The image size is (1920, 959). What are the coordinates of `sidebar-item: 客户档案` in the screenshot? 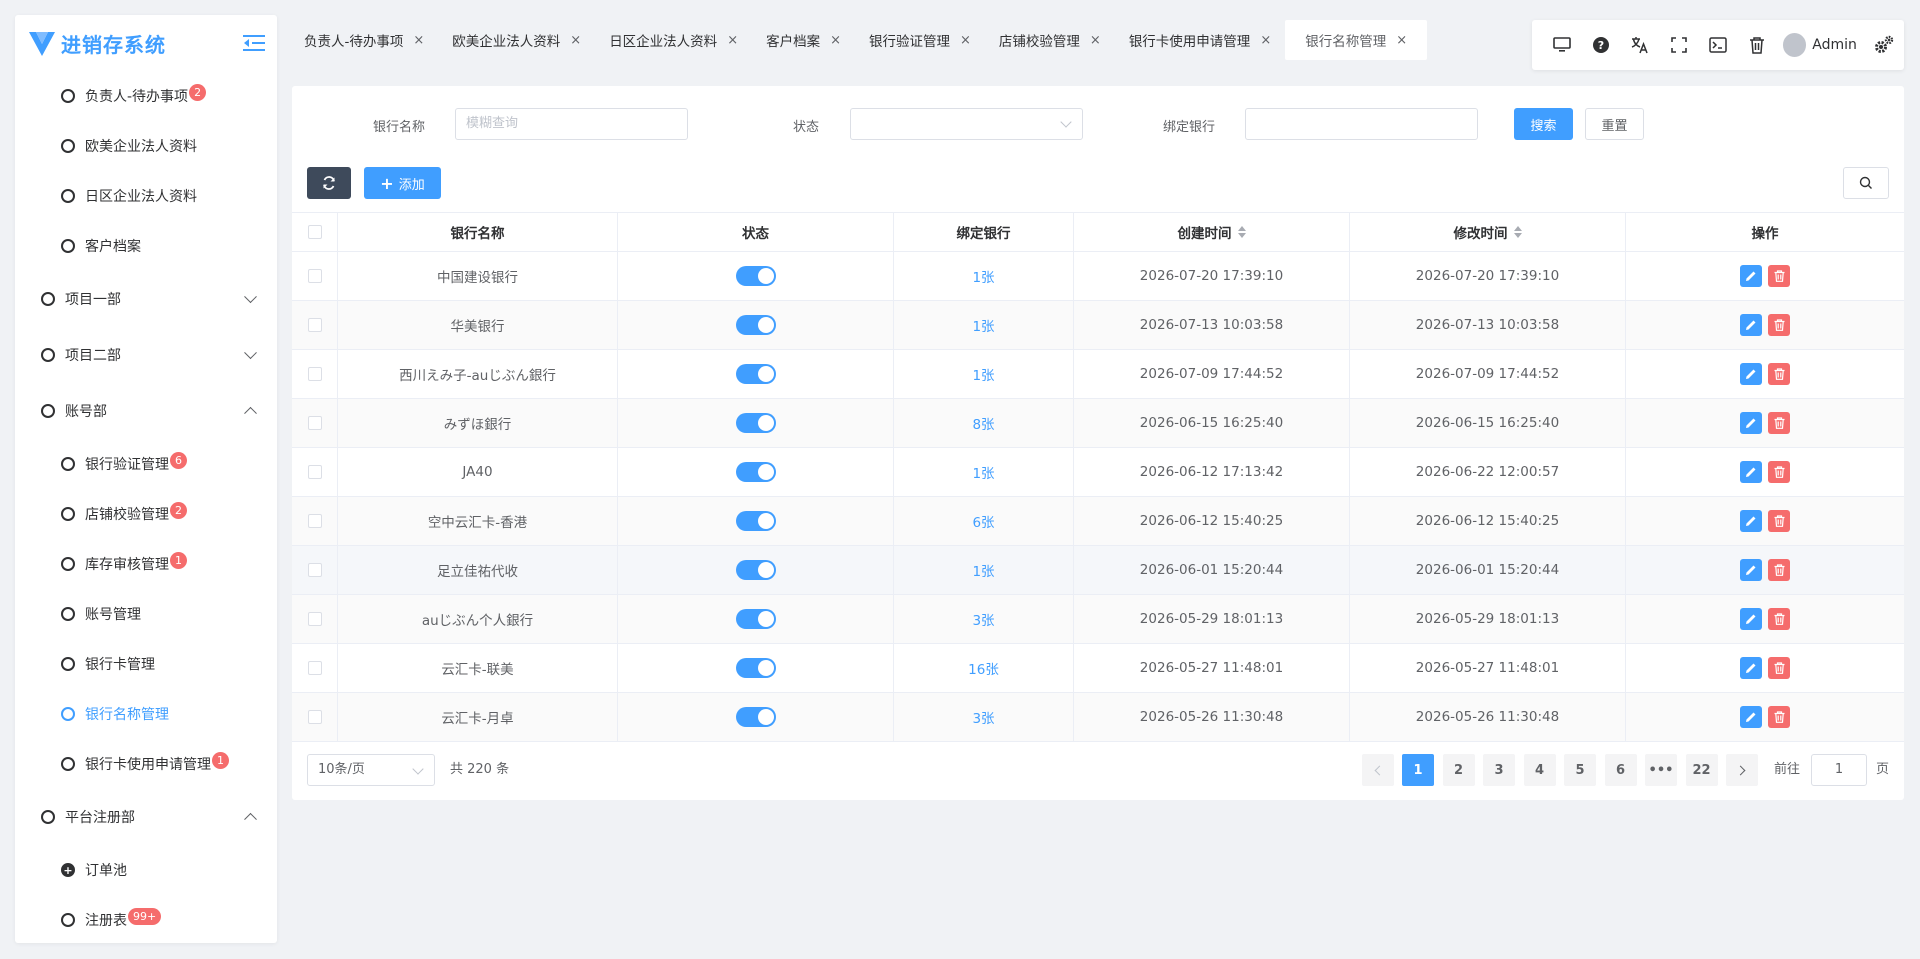 It's located at (146, 246).